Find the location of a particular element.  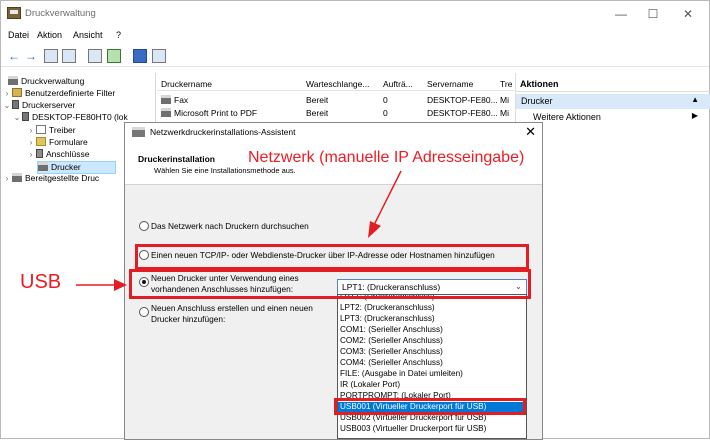

usb-arrow-head is located at coordinates (120, 285).